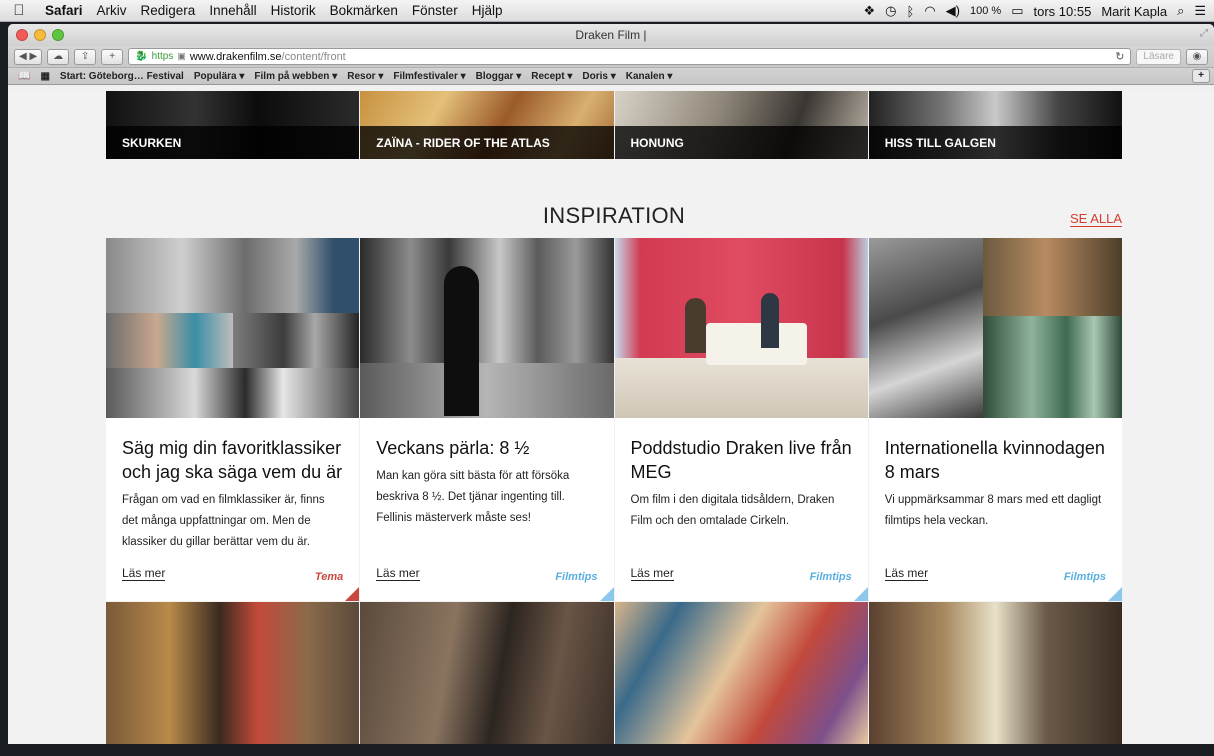 Image resolution: width=1214 pixels, height=756 pixels. I want to click on user-name: Marit Kapla, so click(1134, 11).